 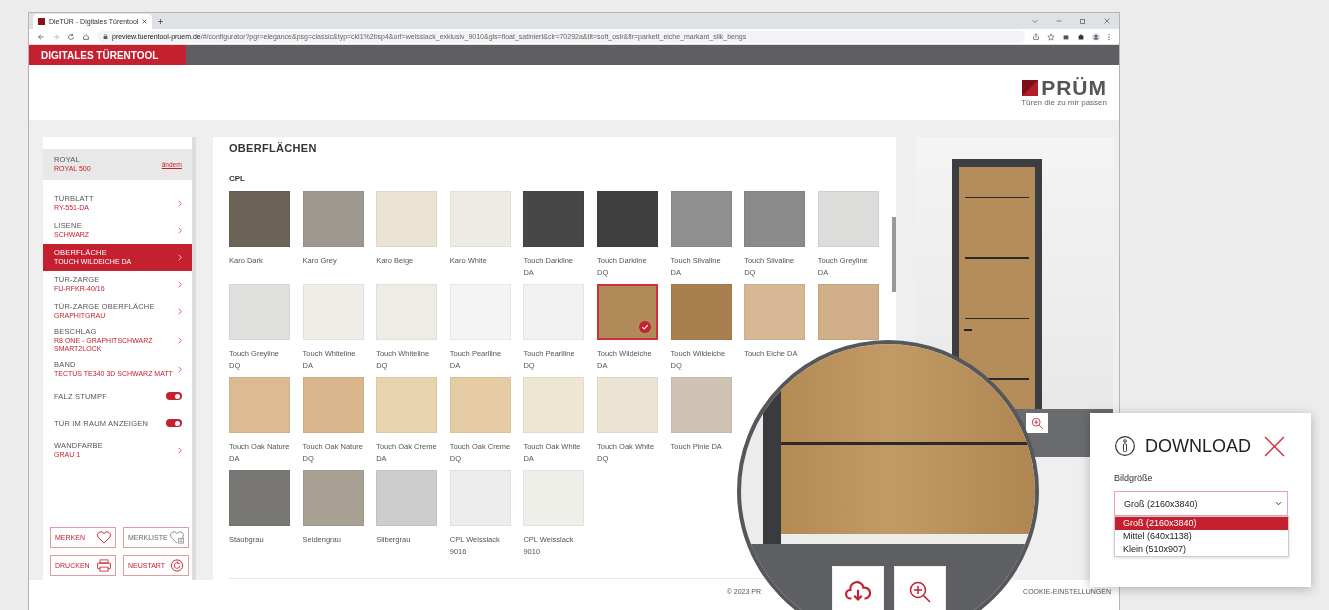 I want to click on check-icon, so click(x=644, y=327).